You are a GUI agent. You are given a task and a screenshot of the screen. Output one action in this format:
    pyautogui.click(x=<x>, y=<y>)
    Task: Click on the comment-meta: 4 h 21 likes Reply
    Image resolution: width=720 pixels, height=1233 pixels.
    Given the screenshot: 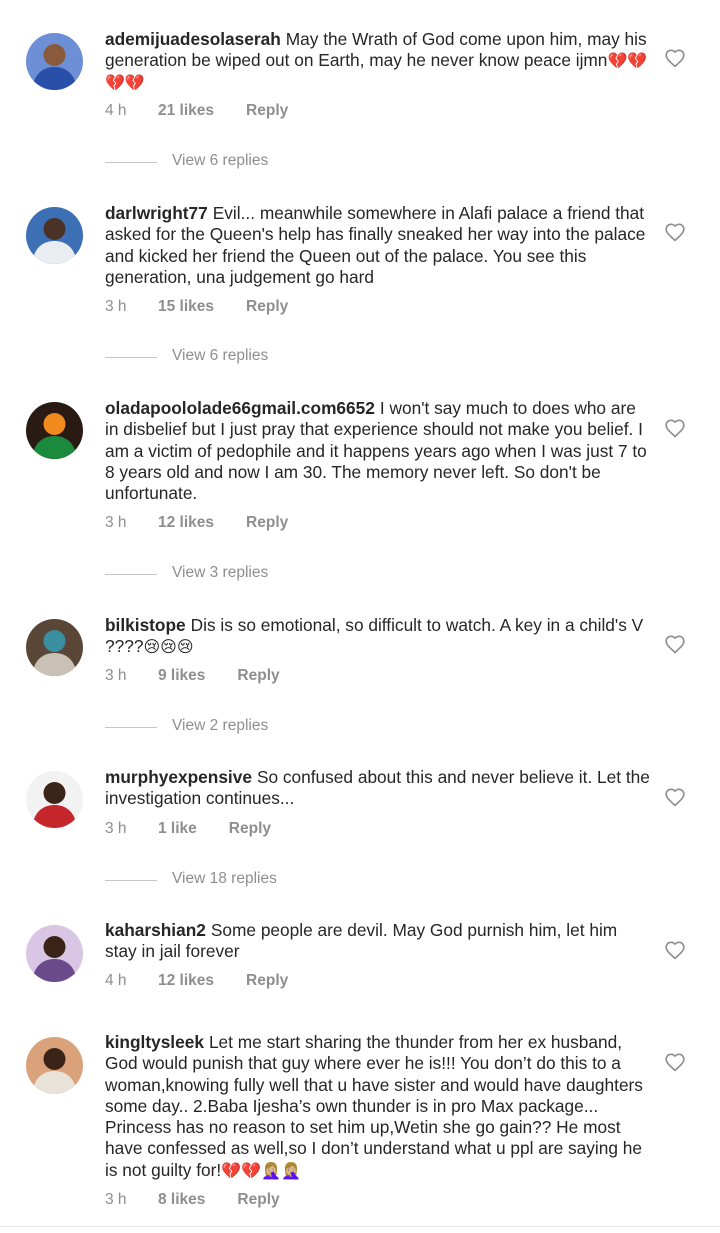 What is the action you would take?
    pyautogui.click(x=196, y=111)
    